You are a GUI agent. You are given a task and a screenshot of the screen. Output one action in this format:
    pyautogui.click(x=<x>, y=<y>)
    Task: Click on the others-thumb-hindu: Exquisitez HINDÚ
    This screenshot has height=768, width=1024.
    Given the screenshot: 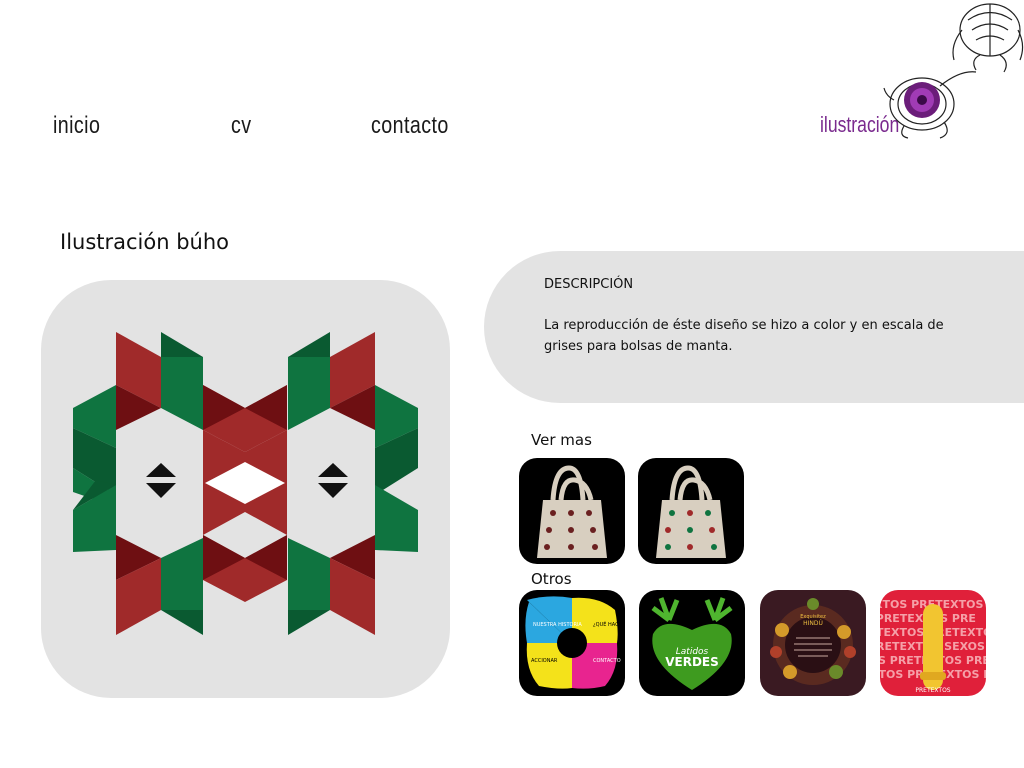 What is the action you would take?
    pyautogui.click(x=813, y=643)
    